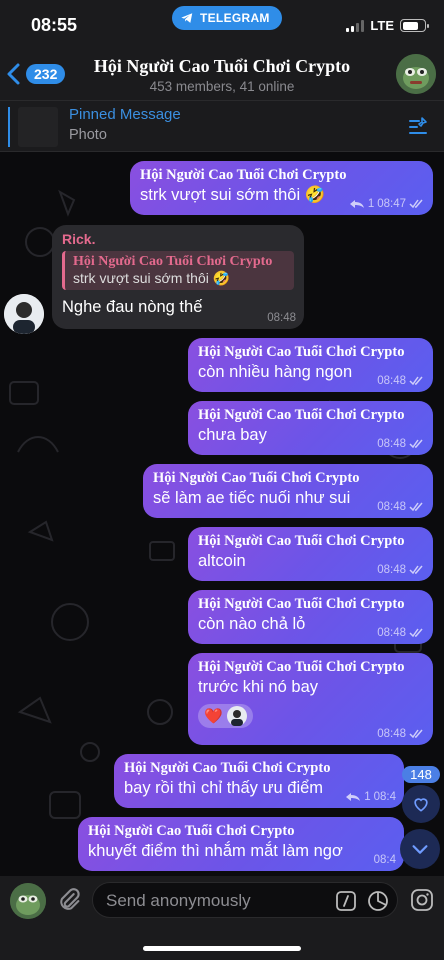 The width and height of the screenshot is (444, 960). Describe the element at coordinates (9, 127) in the screenshot. I see `pinned-indicator` at that location.